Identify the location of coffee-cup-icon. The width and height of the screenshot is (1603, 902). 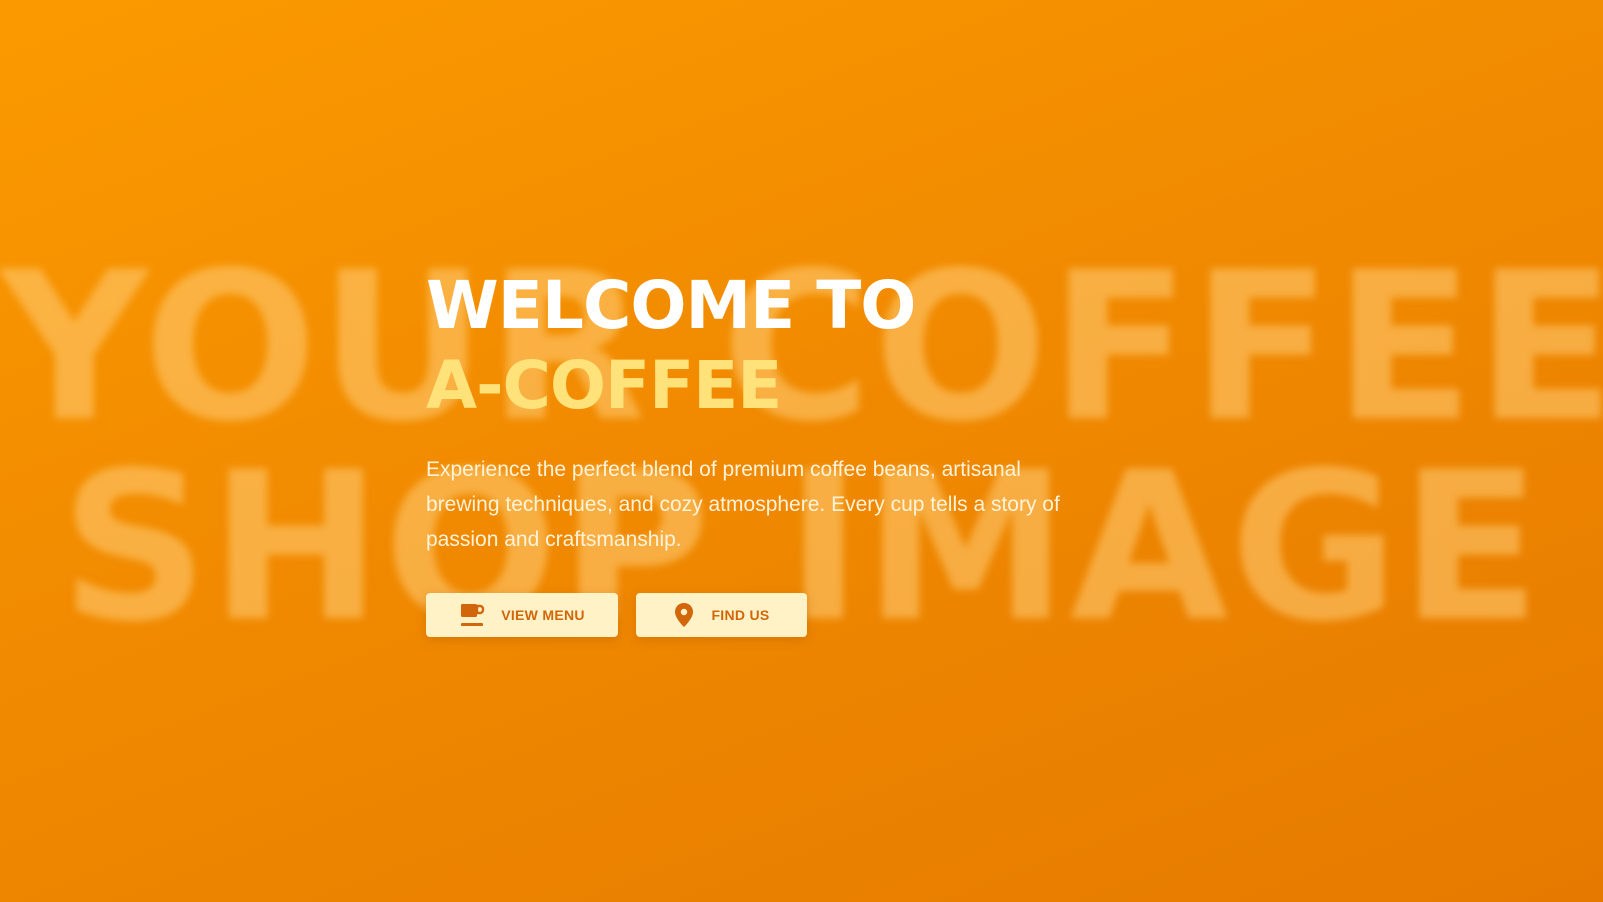
(472, 615).